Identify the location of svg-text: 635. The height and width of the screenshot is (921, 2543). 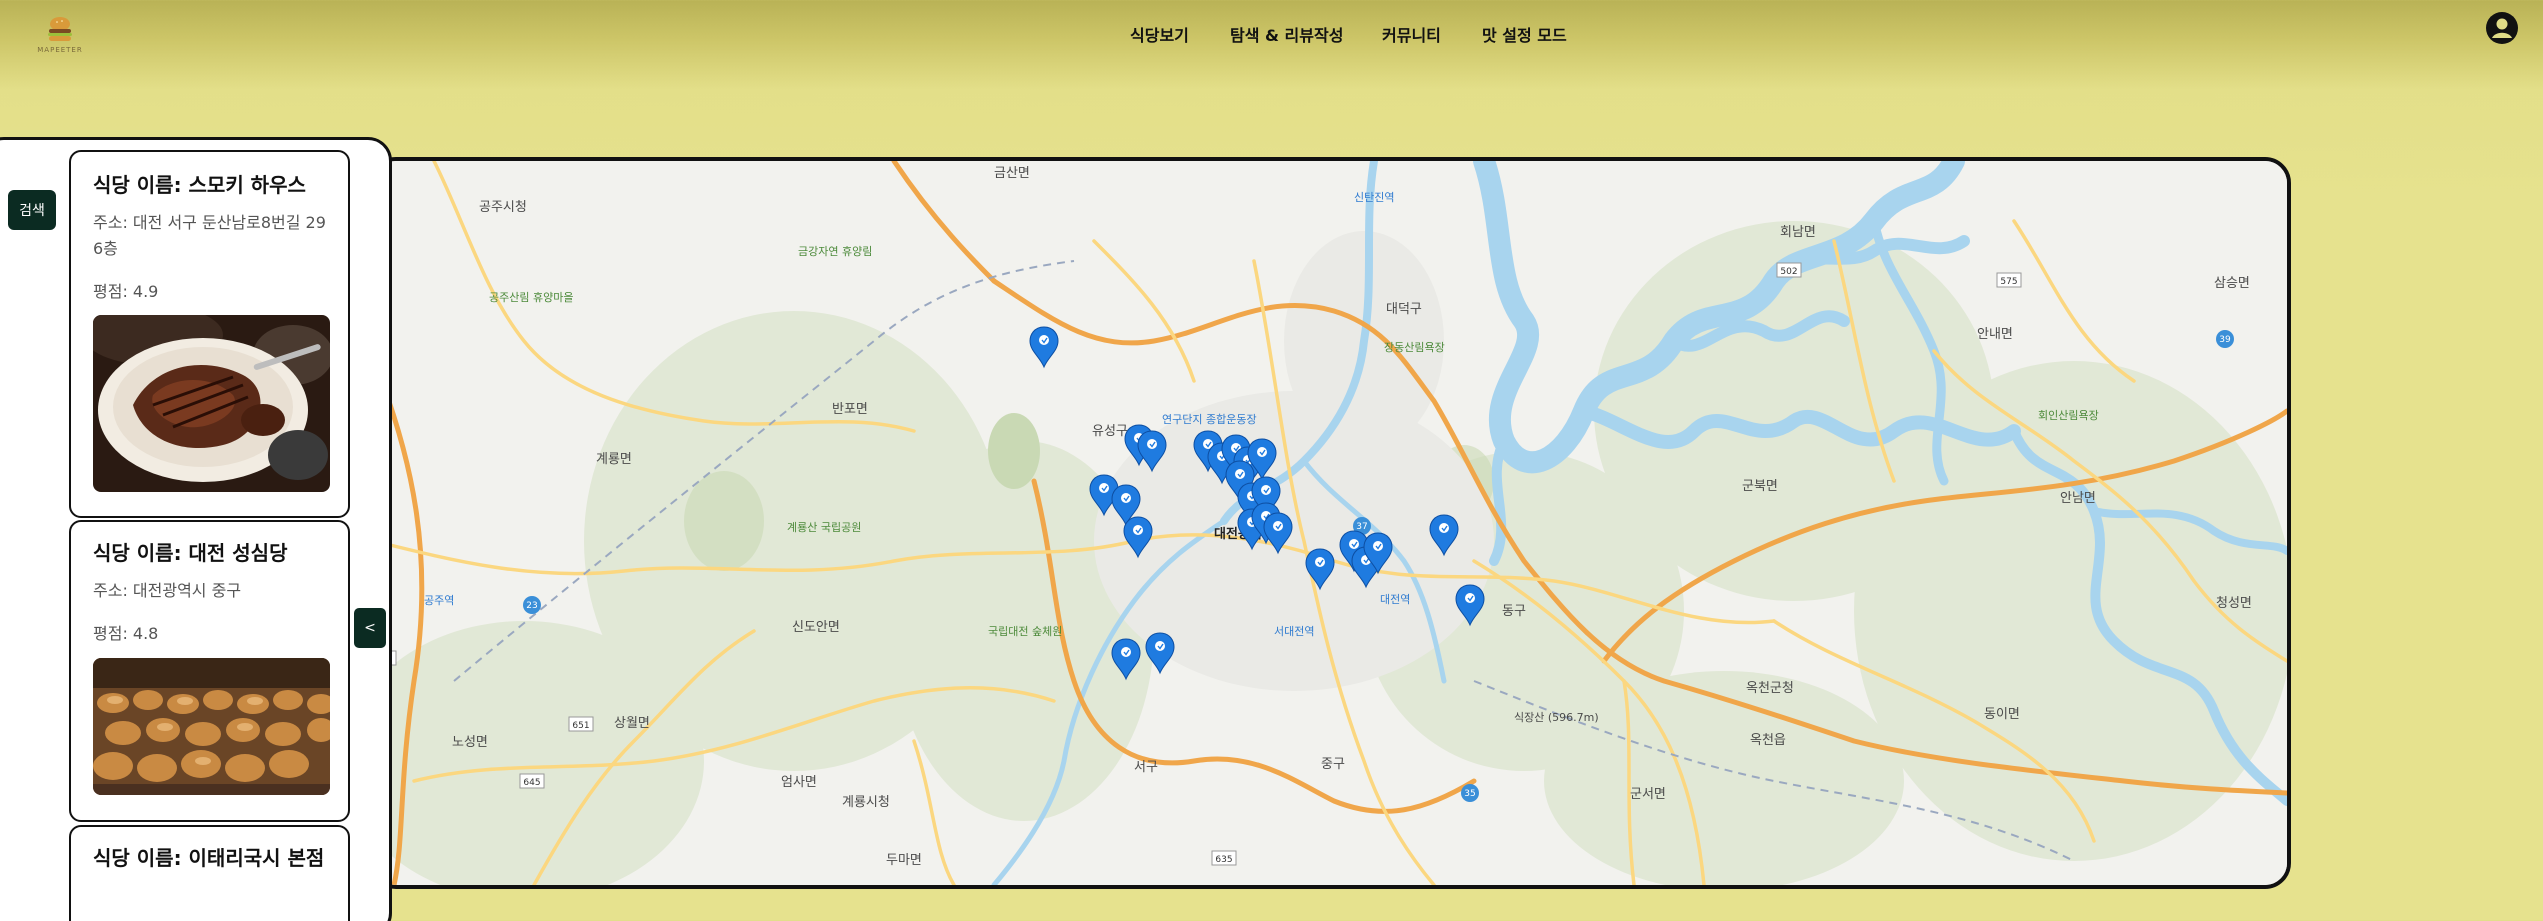
(1223, 860).